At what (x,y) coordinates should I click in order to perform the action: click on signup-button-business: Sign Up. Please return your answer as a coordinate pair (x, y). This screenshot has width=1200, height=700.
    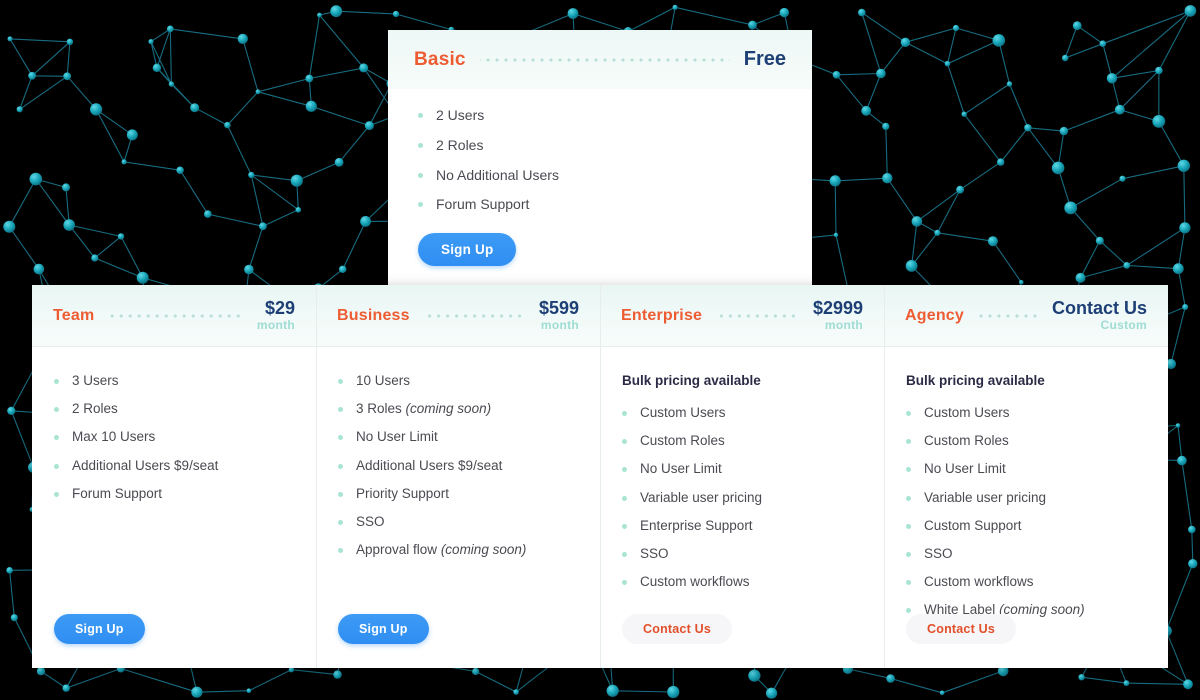
    Looking at the image, I should click on (383, 629).